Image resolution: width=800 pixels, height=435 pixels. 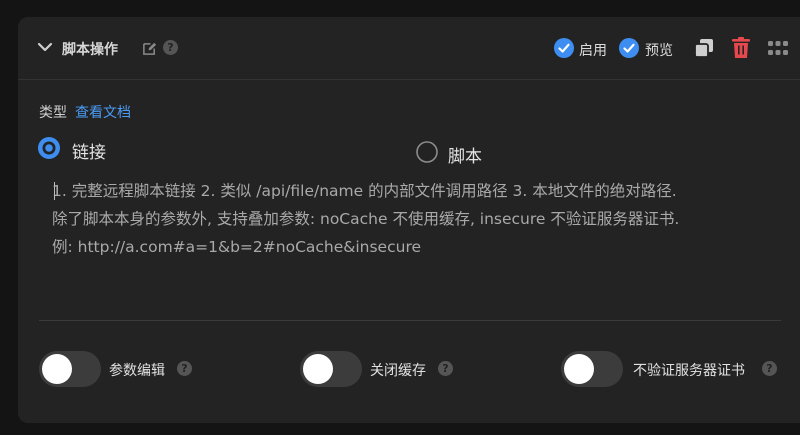 What do you see at coordinates (741, 47) in the screenshot?
I see `trash-icon` at bounding box center [741, 47].